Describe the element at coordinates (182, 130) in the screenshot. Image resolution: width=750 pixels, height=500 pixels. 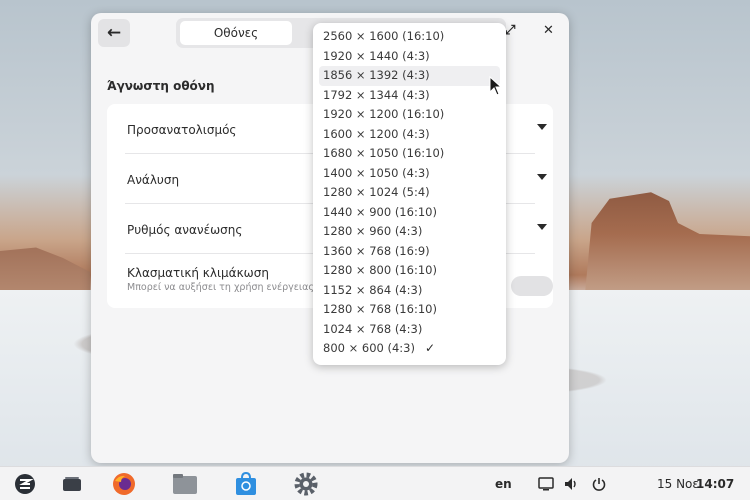
I see `orientation-label: Προσανατολισμός` at that location.